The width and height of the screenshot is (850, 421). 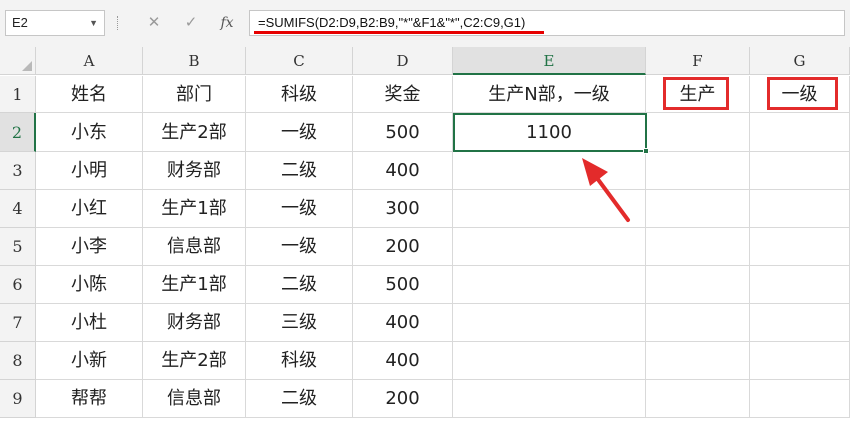 What do you see at coordinates (55, 23) in the screenshot?
I see `name-box: E2 ▼` at bounding box center [55, 23].